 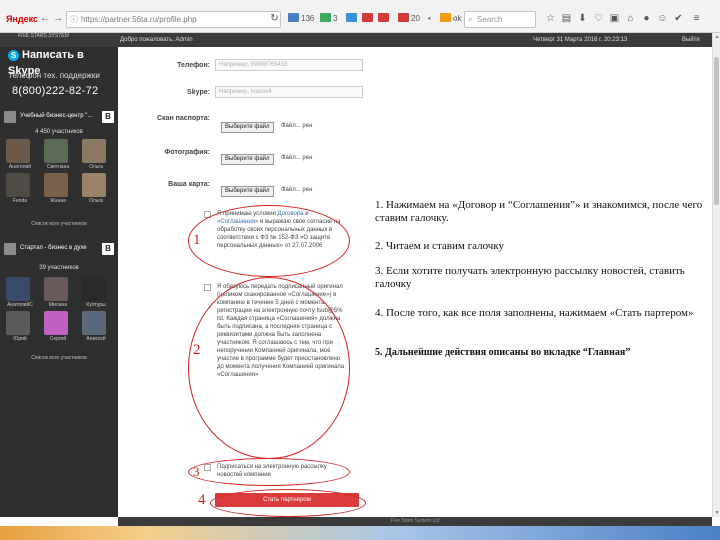 I want to click on current-date: Четверг 31 Марта 2016 г. 20:23:13, so click(x=580, y=40).